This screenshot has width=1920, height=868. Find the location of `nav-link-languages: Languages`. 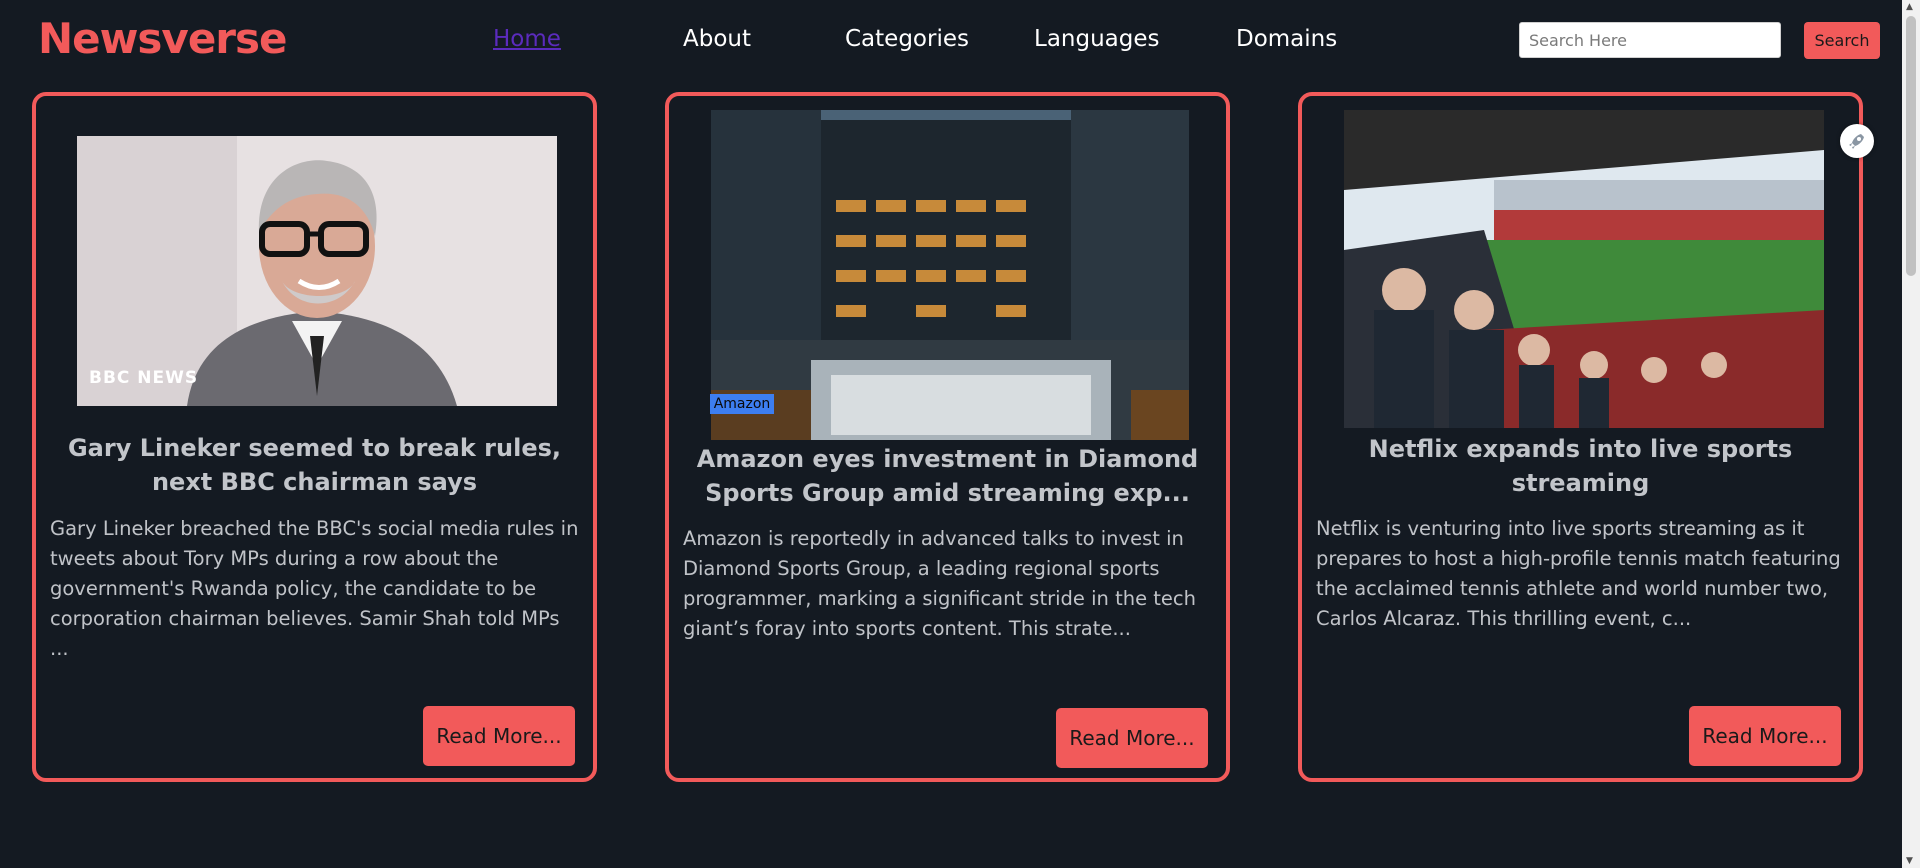

nav-link-languages: Languages is located at coordinates (1097, 39).